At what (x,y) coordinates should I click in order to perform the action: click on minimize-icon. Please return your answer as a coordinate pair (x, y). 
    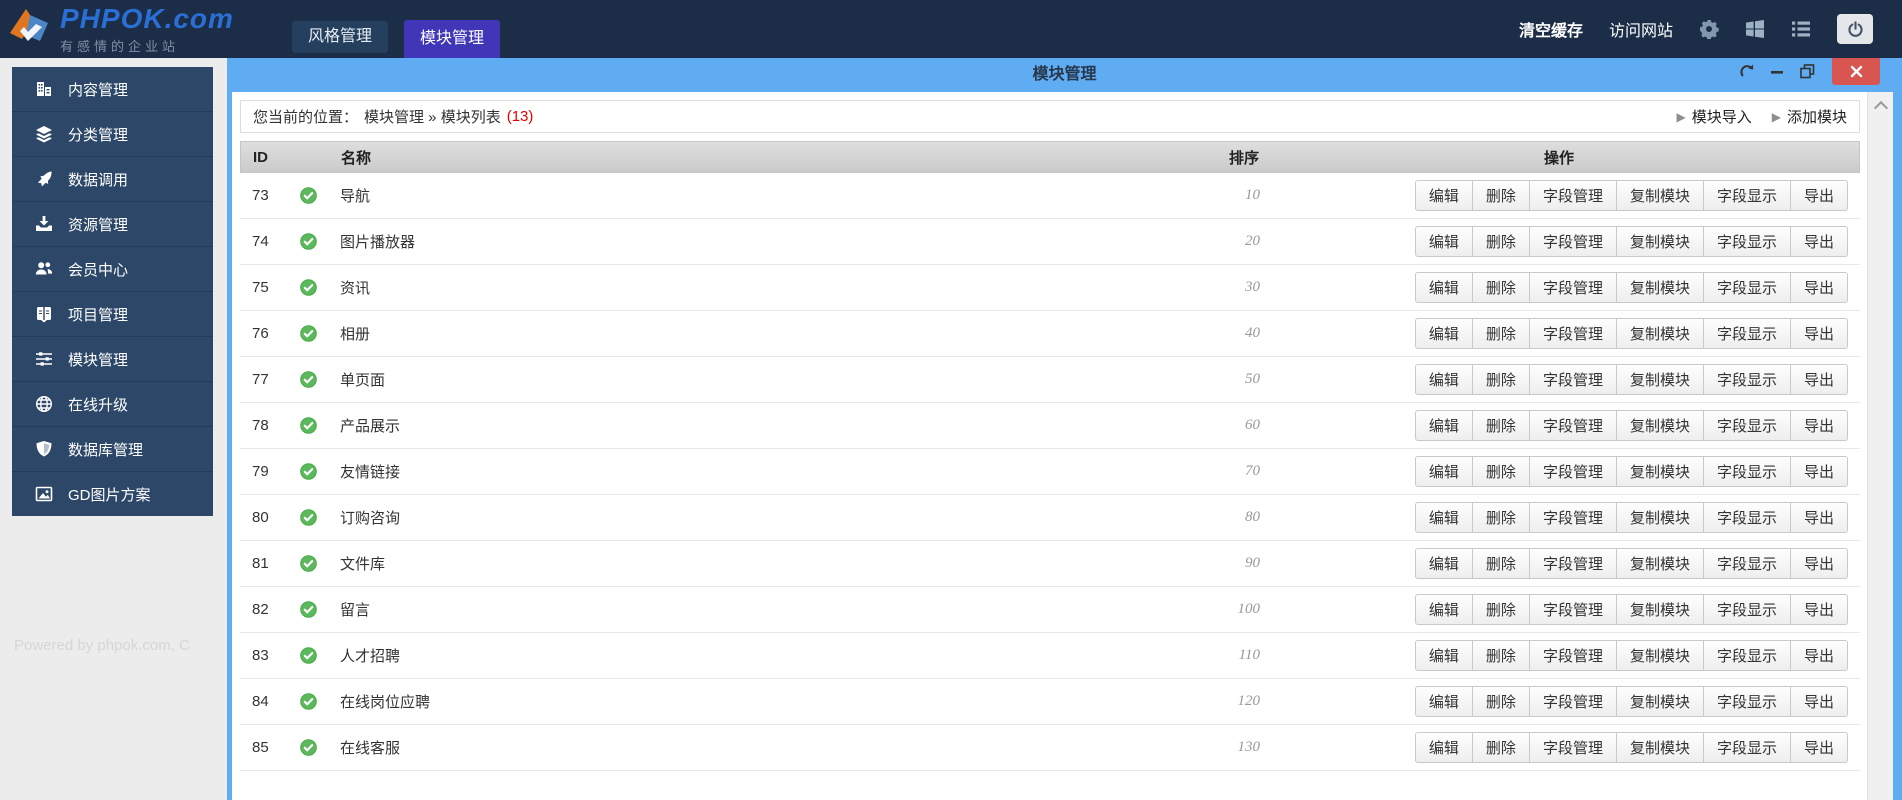
    Looking at the image, I should click on (1777, 72).